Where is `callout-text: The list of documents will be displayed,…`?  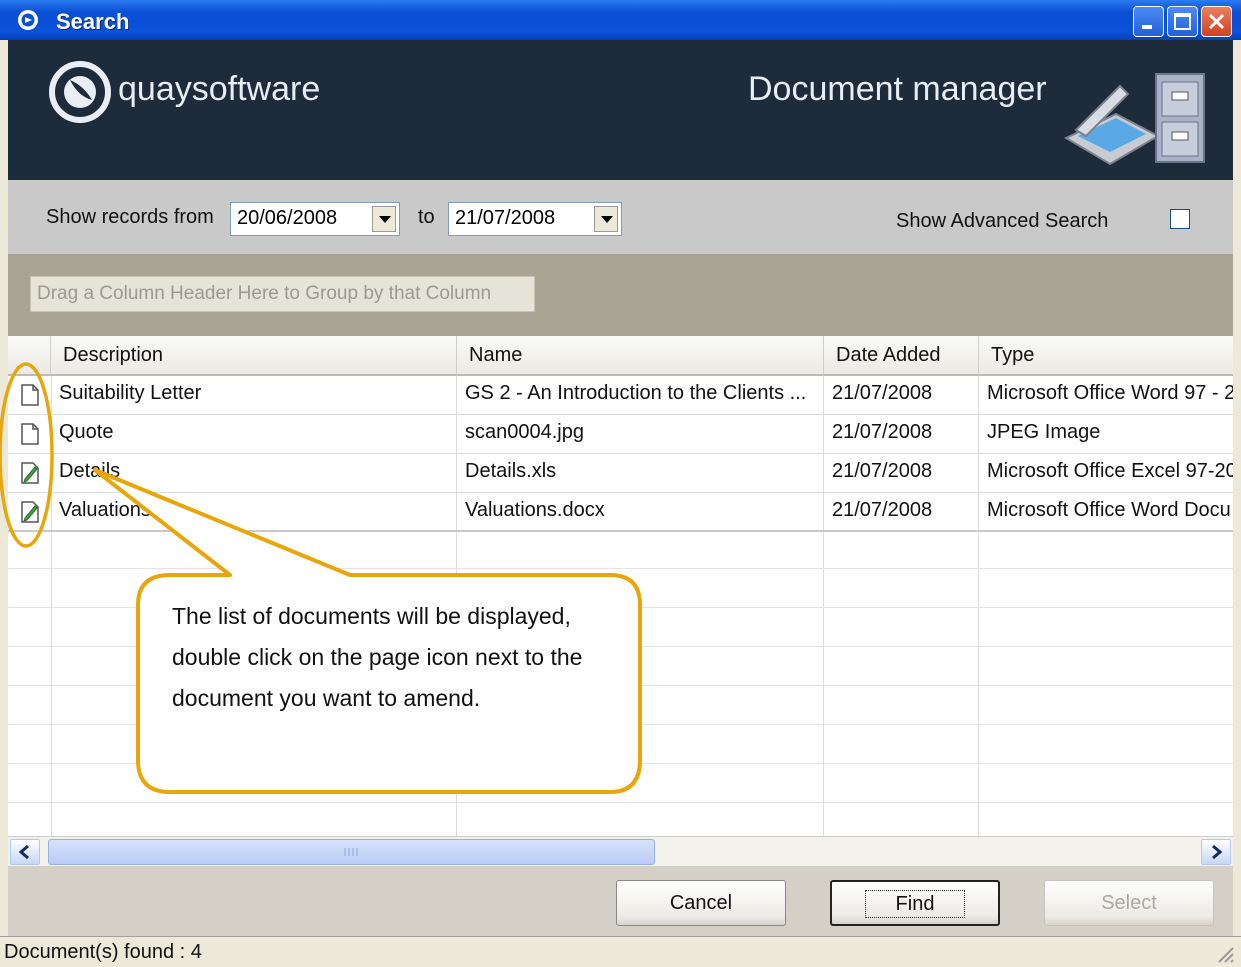
callout-text: The list of documents will be displayed,… is located at coordinates (377, 657).